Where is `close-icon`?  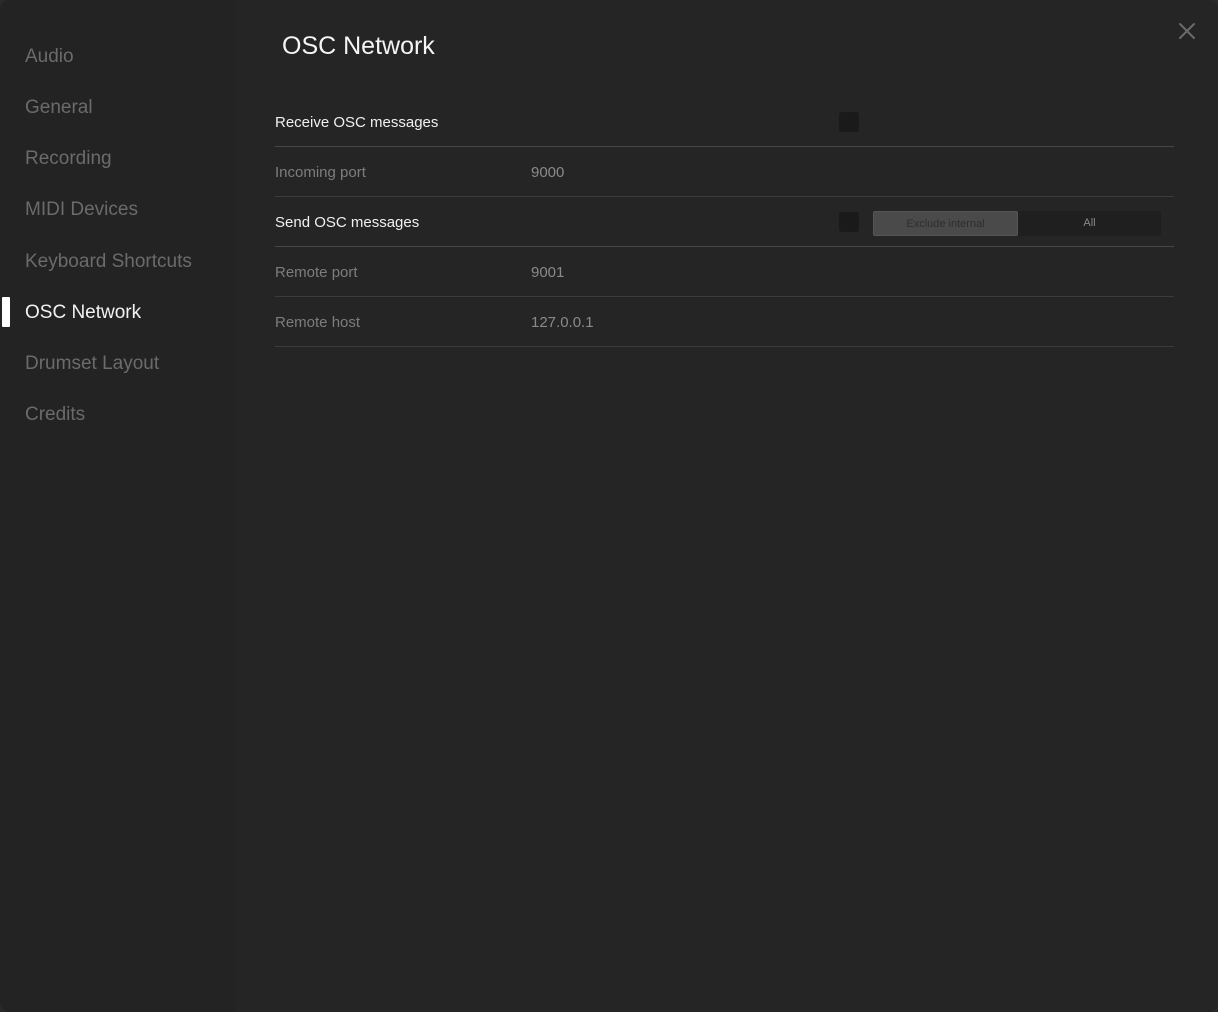 close-icon is located at coordinates (1187, 31).